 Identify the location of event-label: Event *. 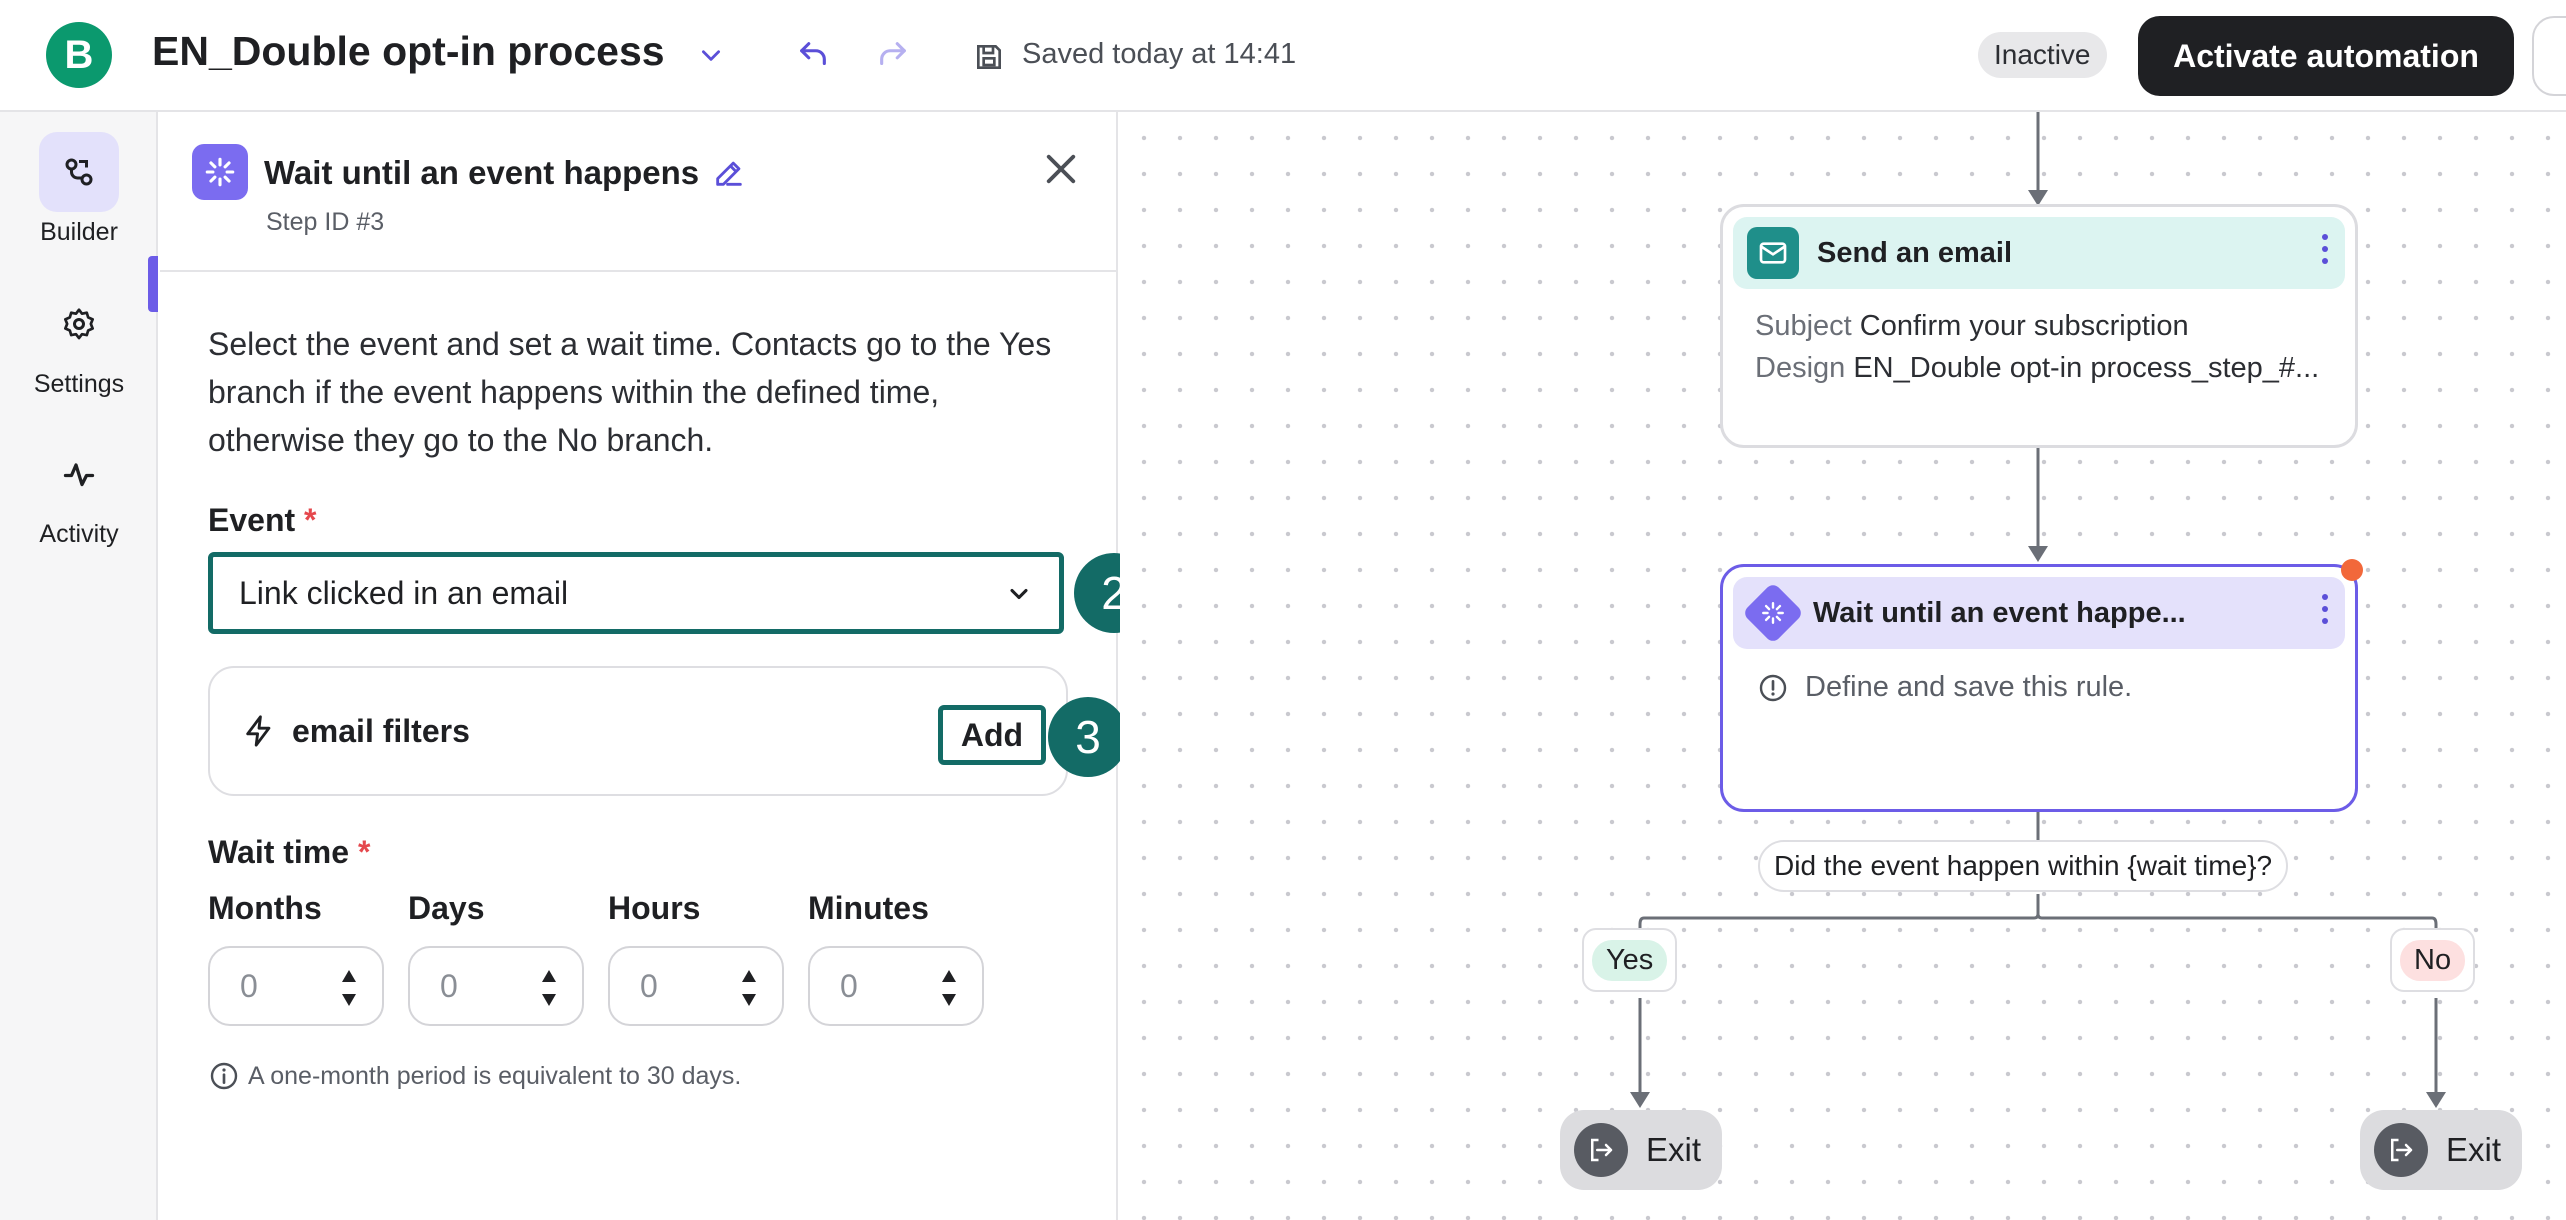
(262, 520).